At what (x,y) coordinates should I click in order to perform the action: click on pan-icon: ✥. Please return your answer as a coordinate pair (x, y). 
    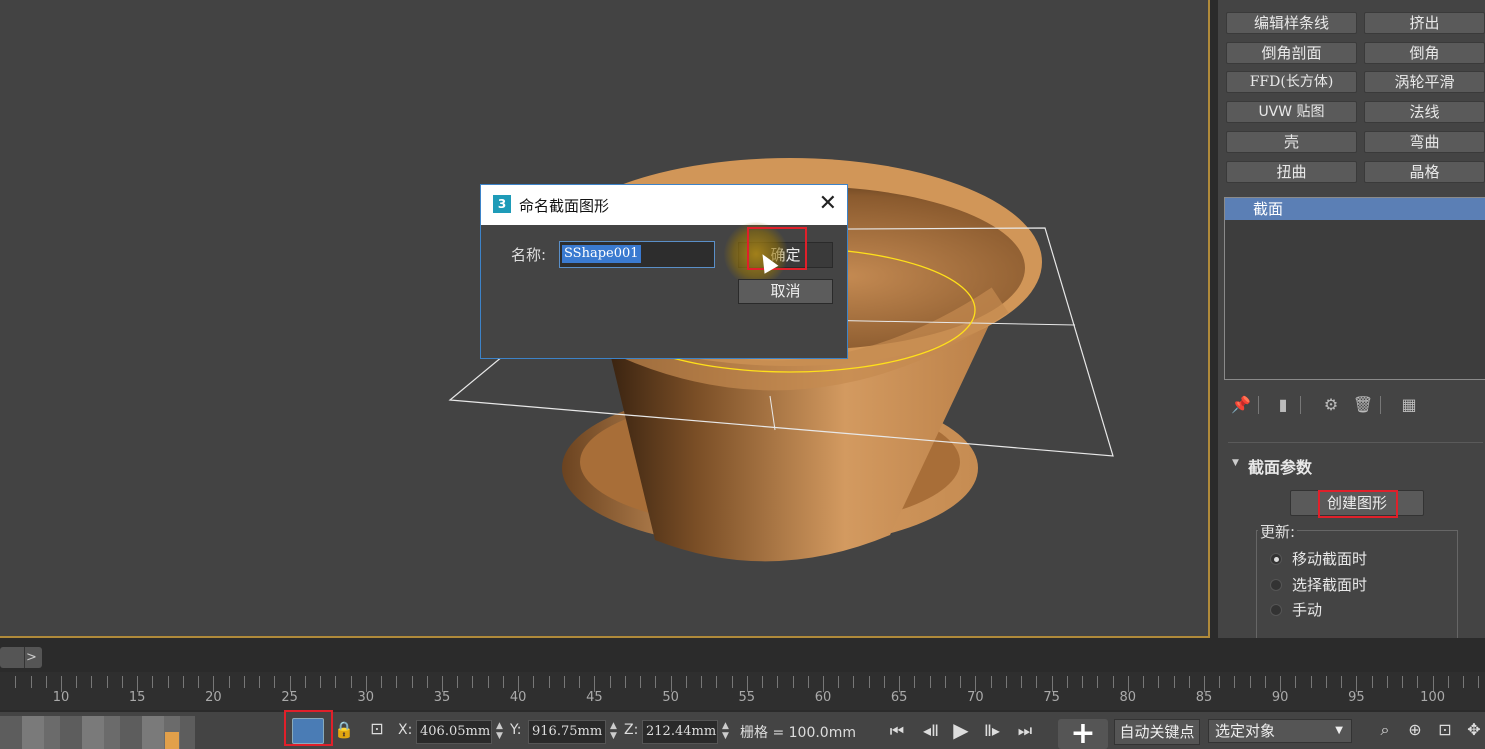
    Looking at the image, I should click on (1474, 729).